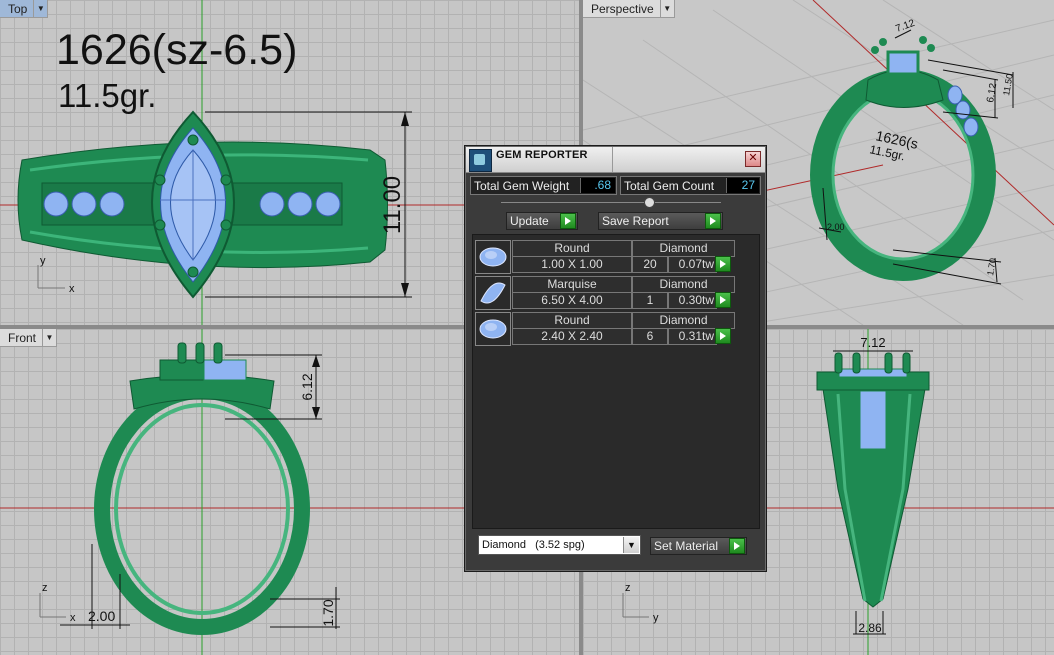 The width and height of the screenshot is (1054, 655). I want to click on viewport-front-label: Front ▼, so click(29, 338).